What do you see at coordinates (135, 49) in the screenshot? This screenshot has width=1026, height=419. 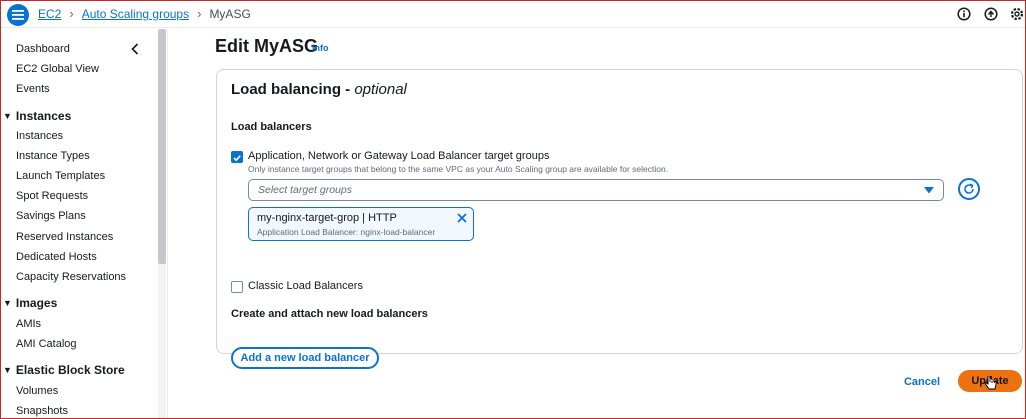 I see `chevron-left-icon` at bounding box center [135, 49].